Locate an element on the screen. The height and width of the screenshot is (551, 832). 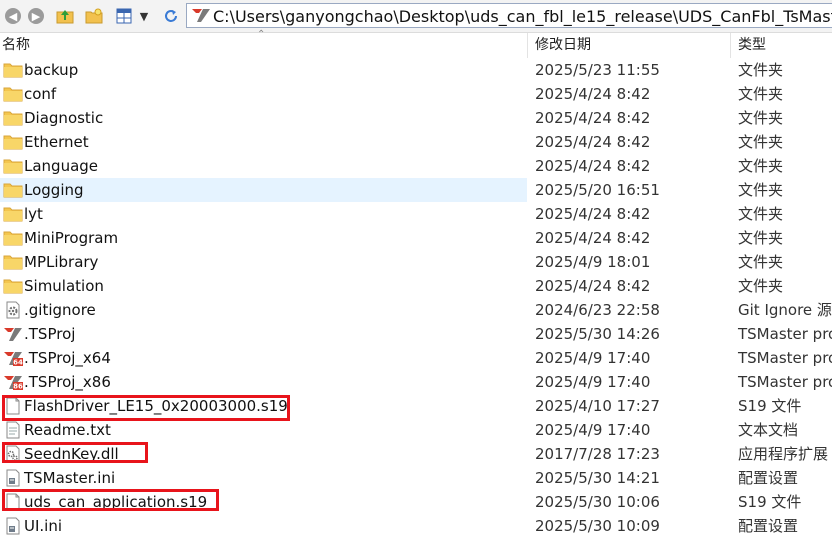
file-name: Simulation is located at coordinates (64, 286).